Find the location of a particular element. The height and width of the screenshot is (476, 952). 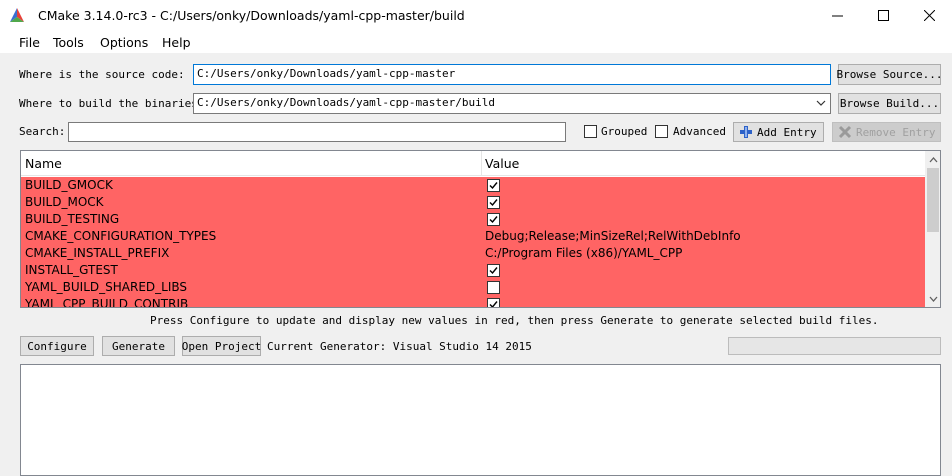

table-row: BUILD_MOCK is located at coordinates (473, 202).